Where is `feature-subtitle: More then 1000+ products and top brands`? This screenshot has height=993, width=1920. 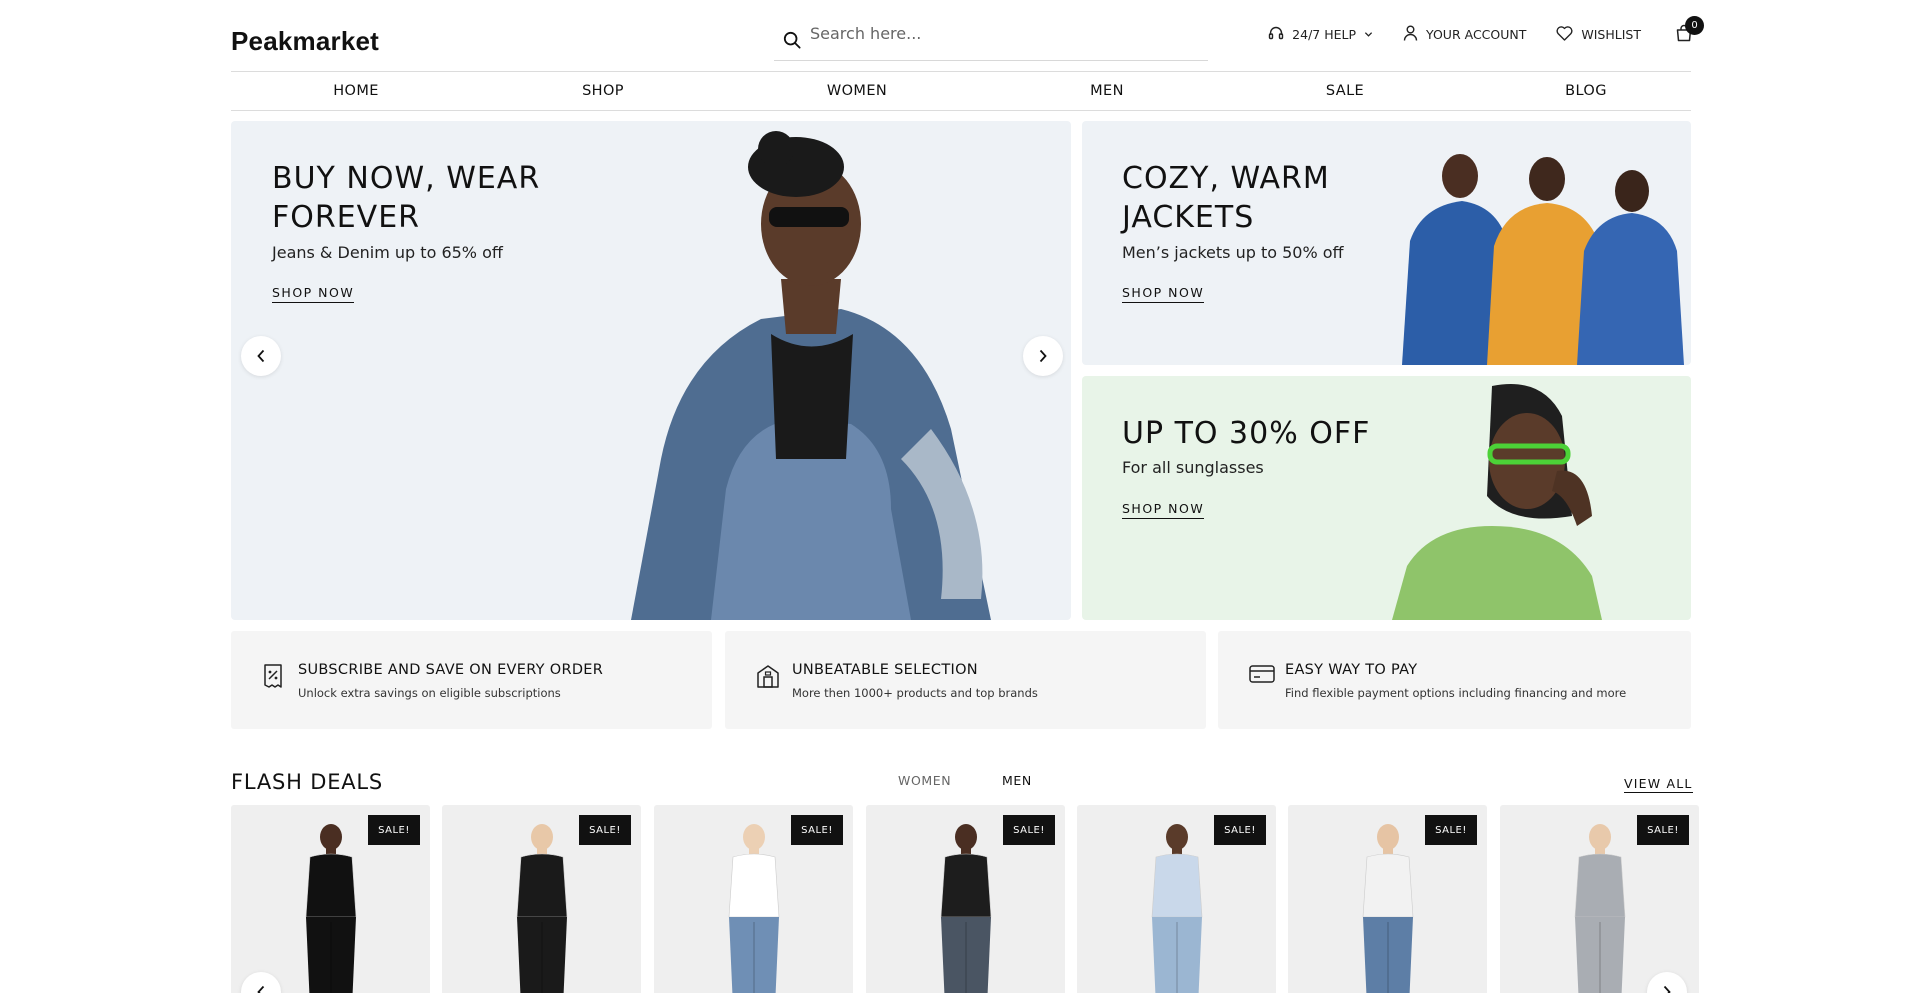
feature-subtitle: More then 1000+ products and top brands is located at coordinates (915, 693).